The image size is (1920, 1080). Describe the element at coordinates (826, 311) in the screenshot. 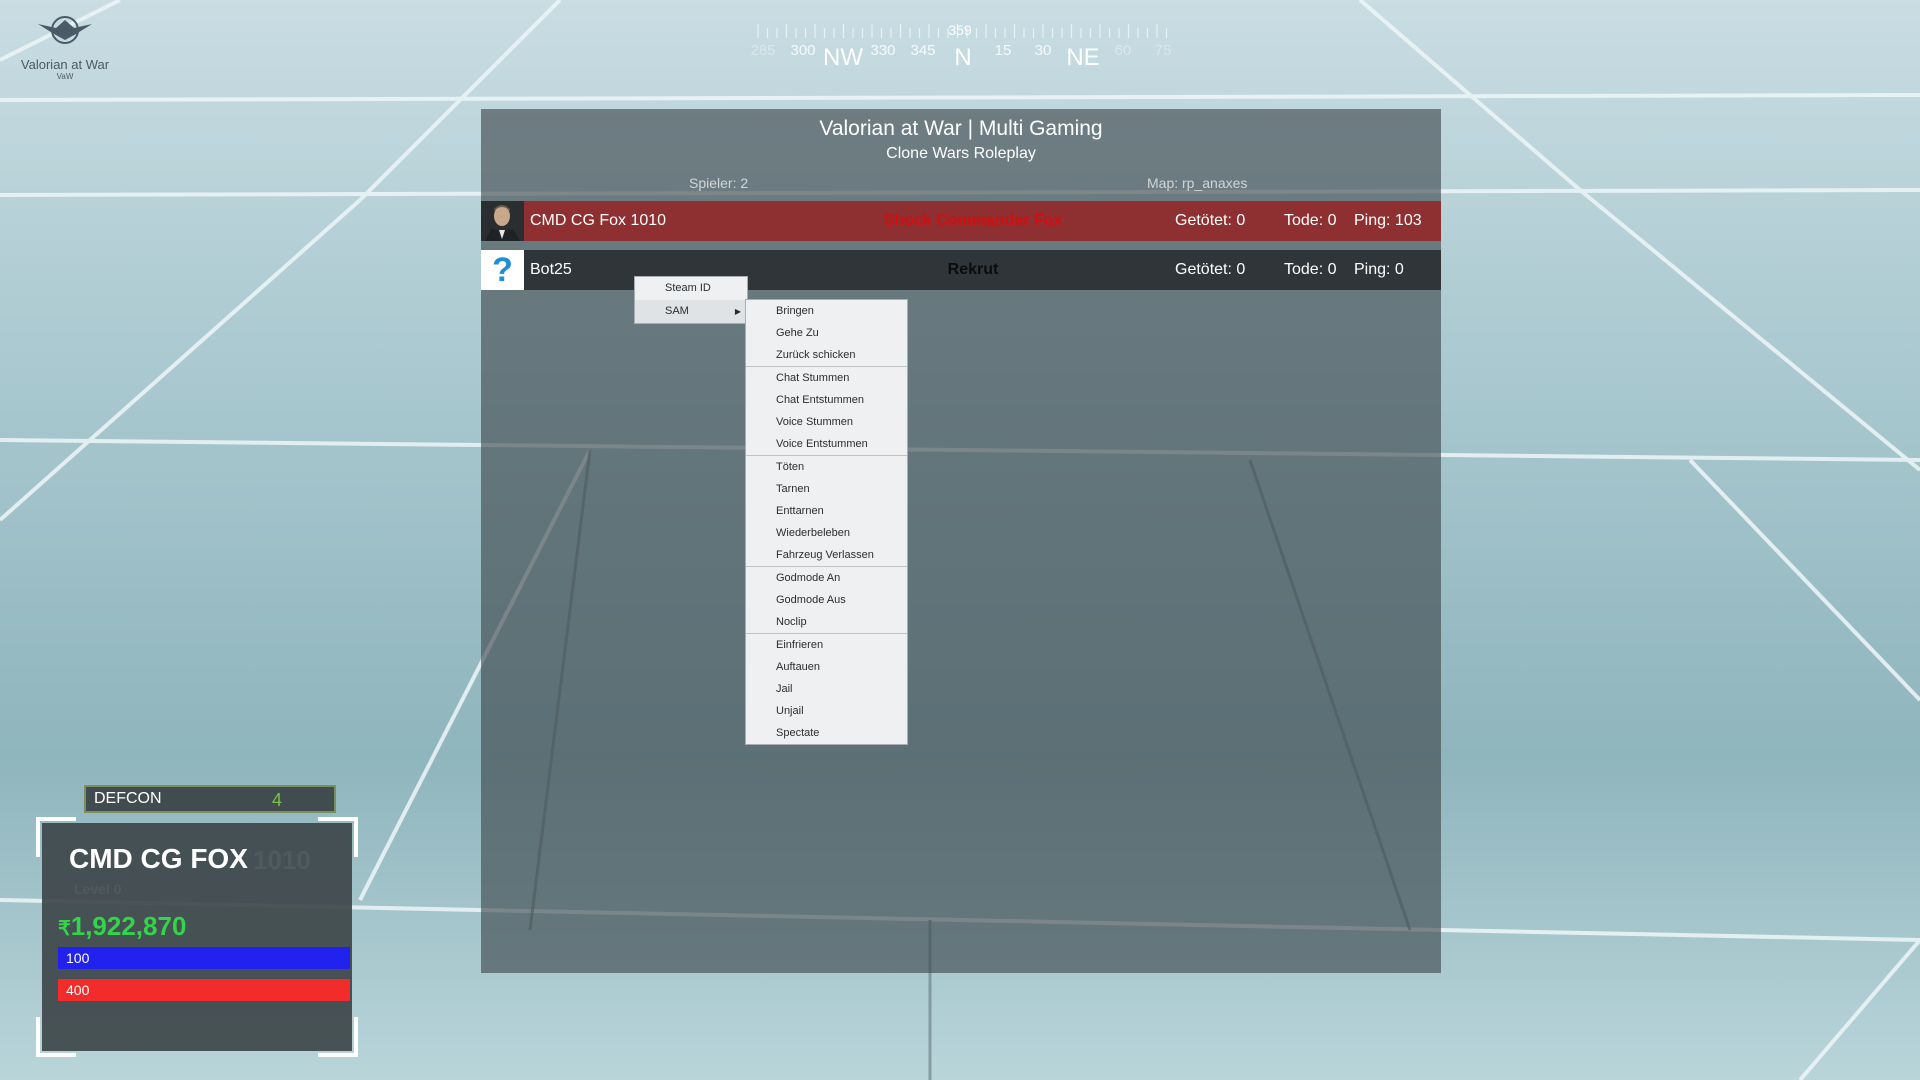

I see `sam-menu-item: Bringen` at that location.